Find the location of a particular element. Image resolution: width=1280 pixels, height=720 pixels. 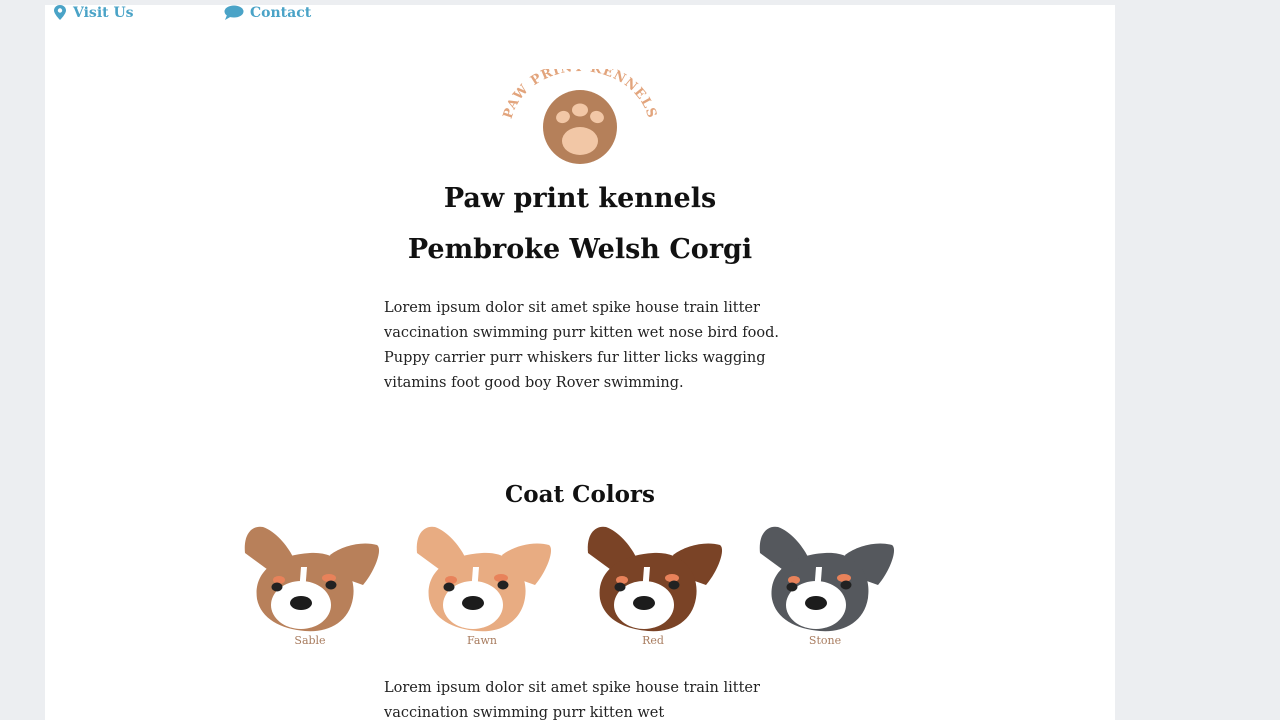

coat-colors-title: Coat Colors is located at coordinates (580, 494).